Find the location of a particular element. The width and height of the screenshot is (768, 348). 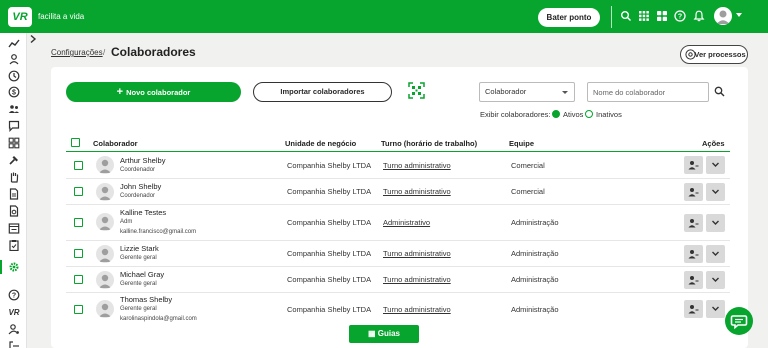

inactive-radio-label: Inativos is located at coordinates (609, 114).